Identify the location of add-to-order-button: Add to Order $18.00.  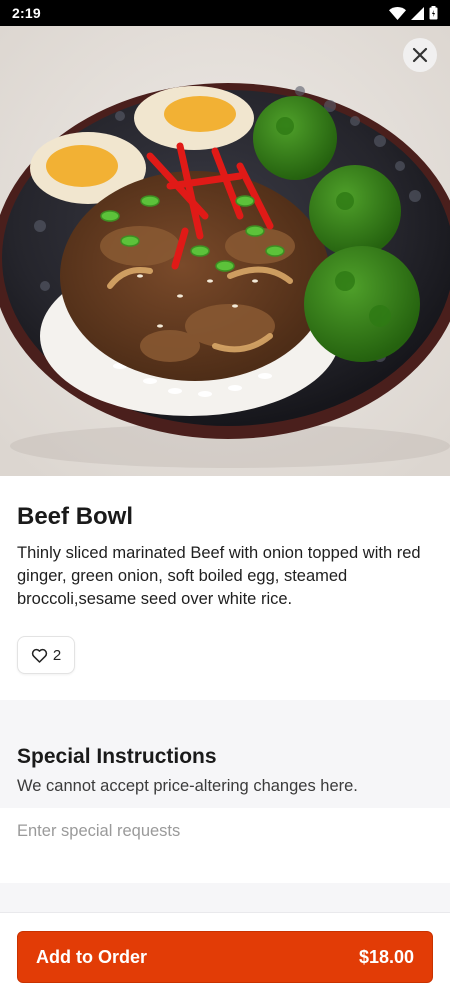
(225, 957).